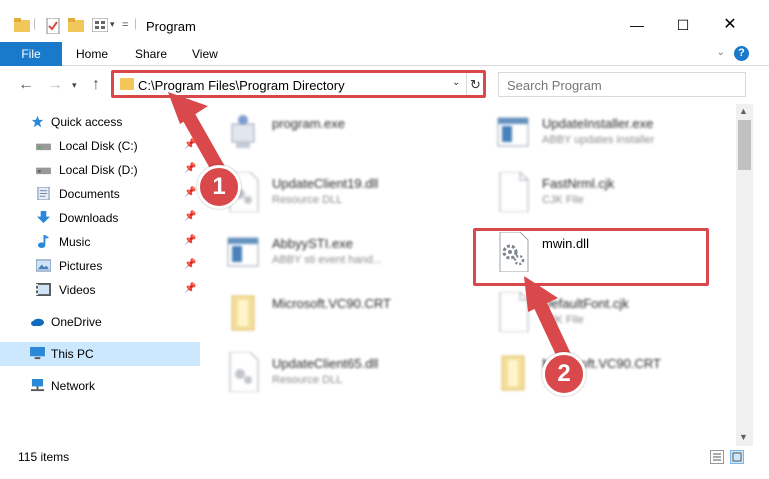  I want to click on callout-two: 2, so click(564, 374).